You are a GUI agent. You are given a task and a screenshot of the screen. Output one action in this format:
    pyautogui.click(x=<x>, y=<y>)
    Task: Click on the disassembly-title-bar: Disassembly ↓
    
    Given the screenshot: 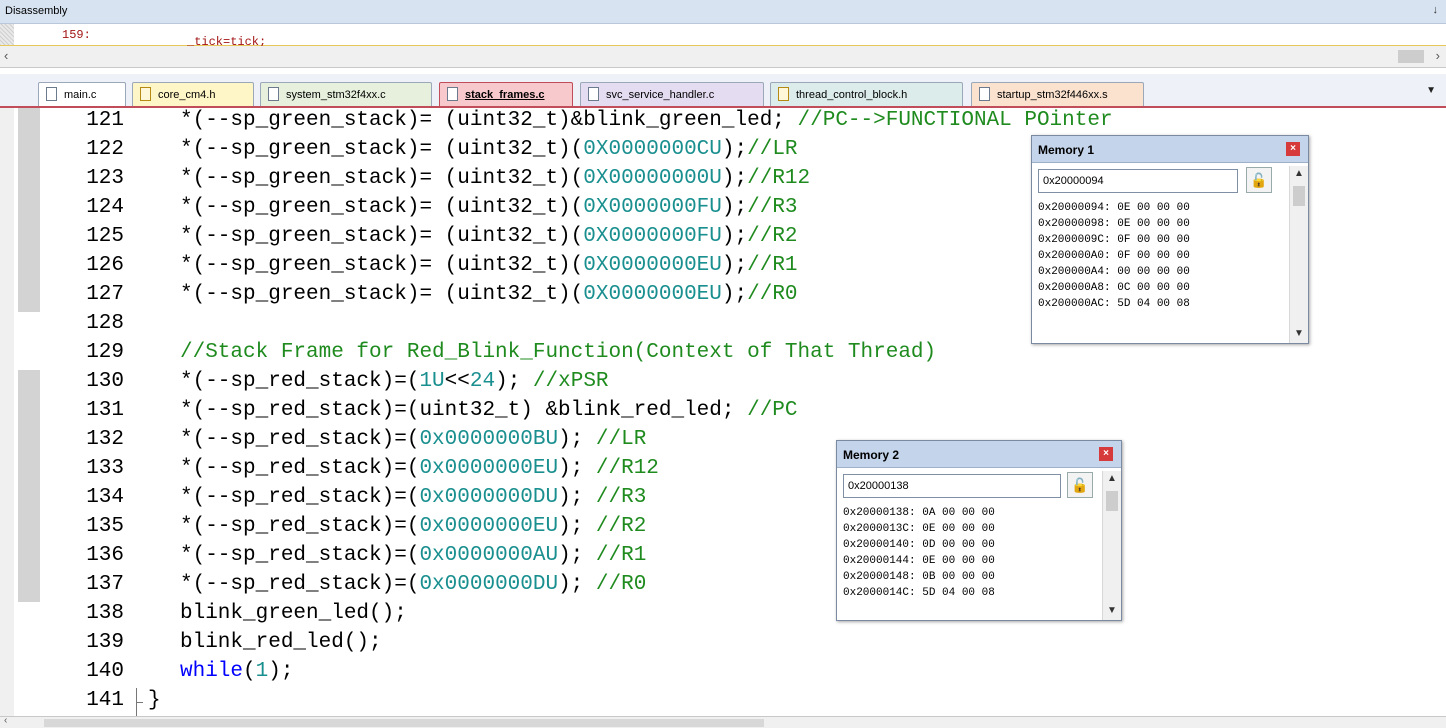 What is the action you would take?
    pyautogui.click(x=723, y=12)
    